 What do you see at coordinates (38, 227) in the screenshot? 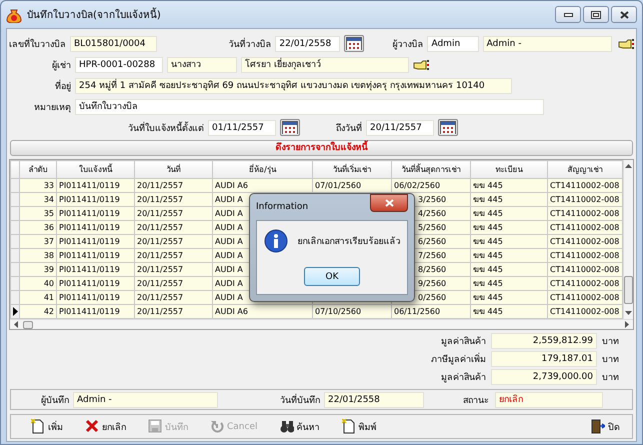
I see `table-cell: 36` at bounding box center [38, 227].